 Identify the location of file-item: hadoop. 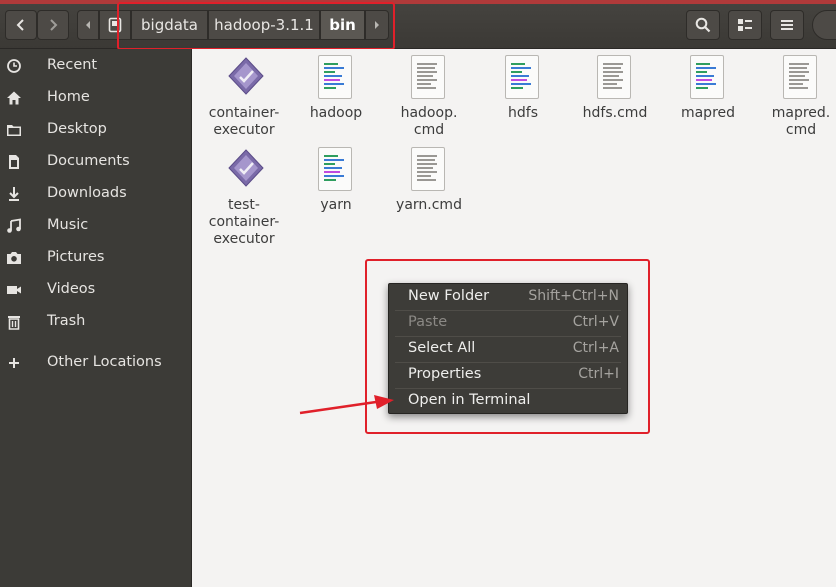
(336, 88).